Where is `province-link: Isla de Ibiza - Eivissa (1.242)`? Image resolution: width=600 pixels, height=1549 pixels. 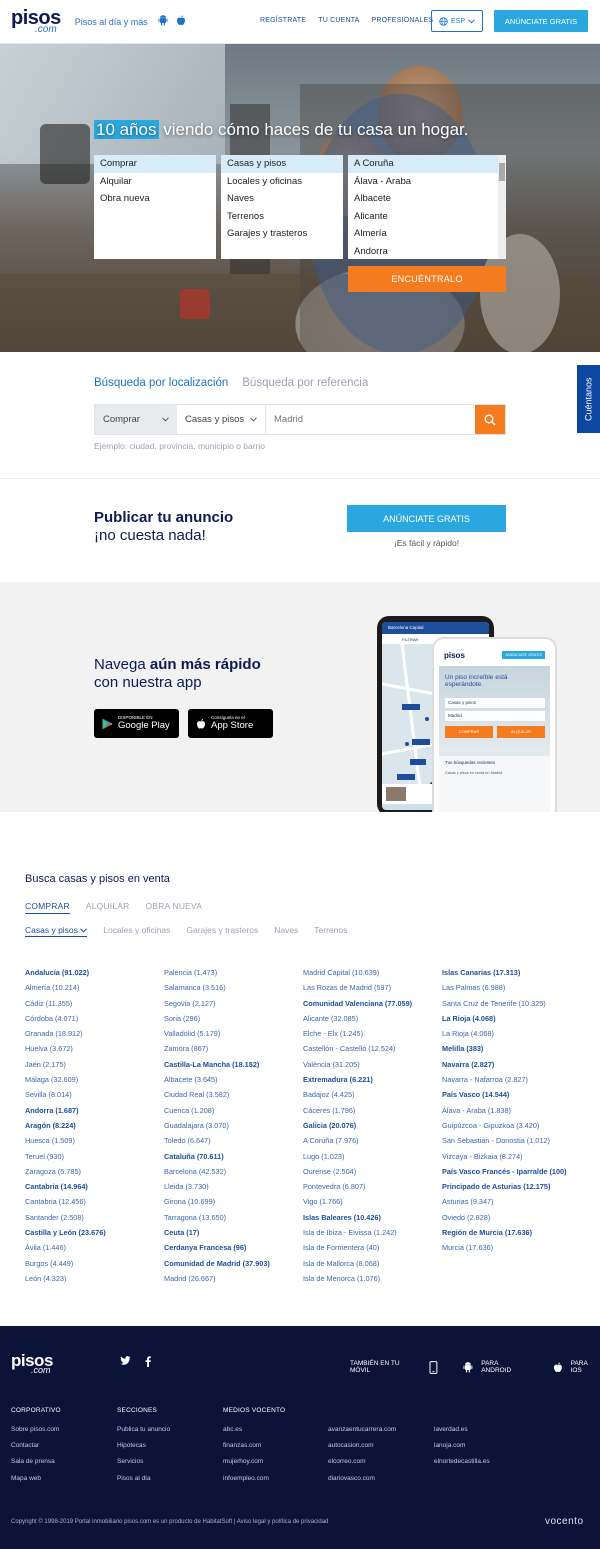
province-link: Isla de Ibiza - Eivissa (1.242) is located at coordinates (372, 1232).